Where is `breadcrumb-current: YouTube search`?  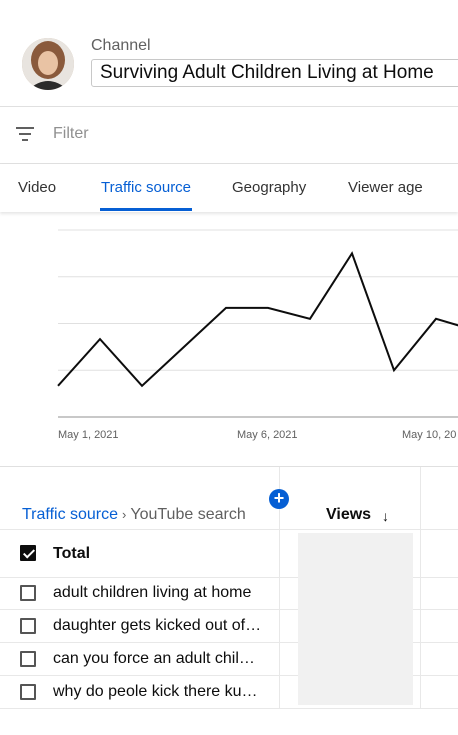 breadcrumb-current: YouTube search is located at coordinates (188, 514).